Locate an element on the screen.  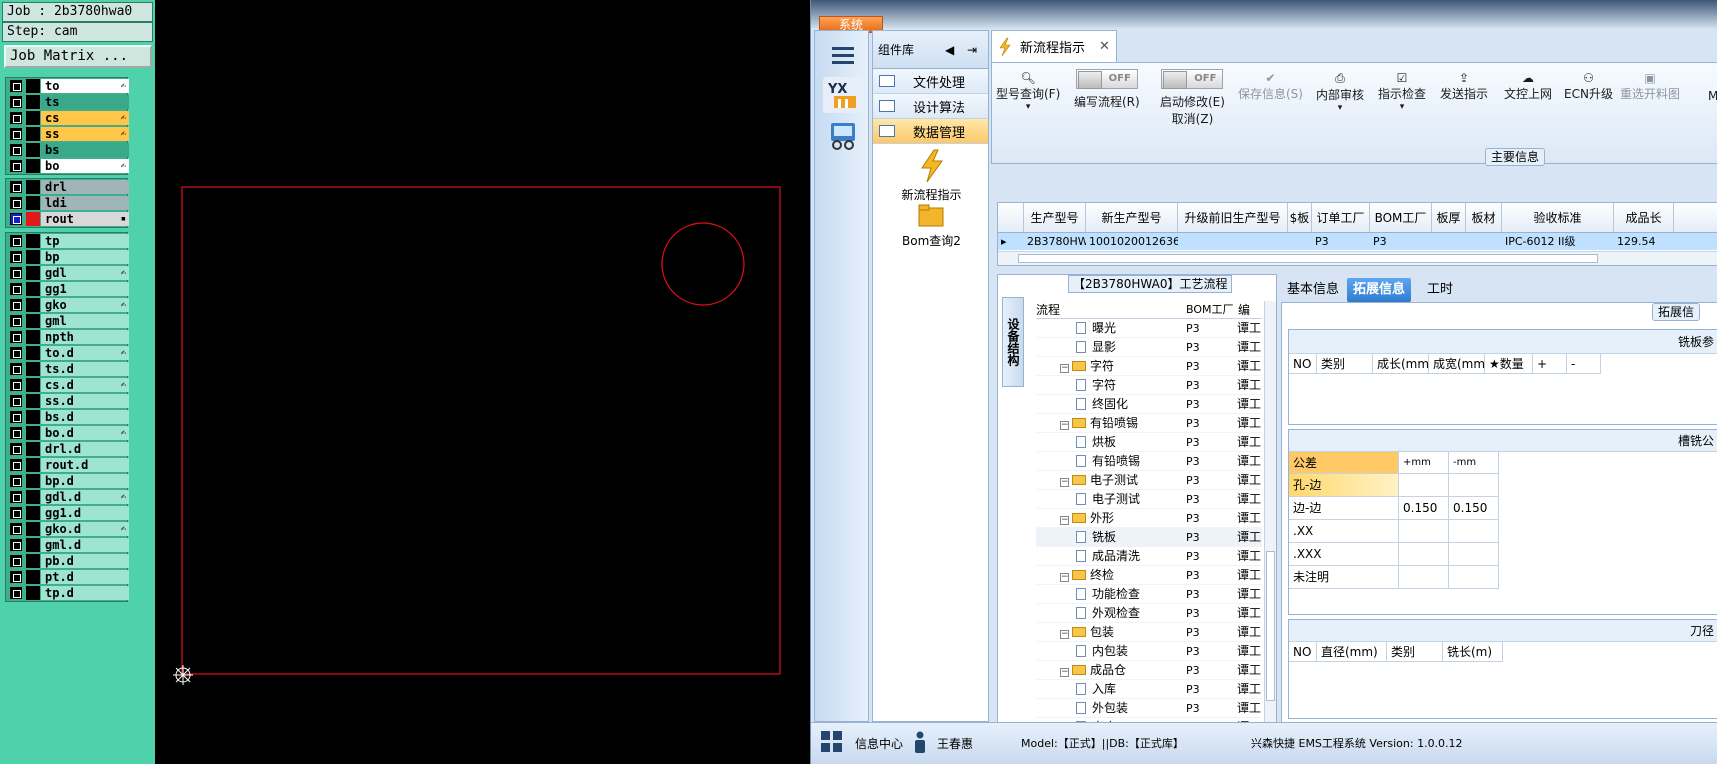
layer-row-bs-d: bs.d is located at coordinates (67, 417).